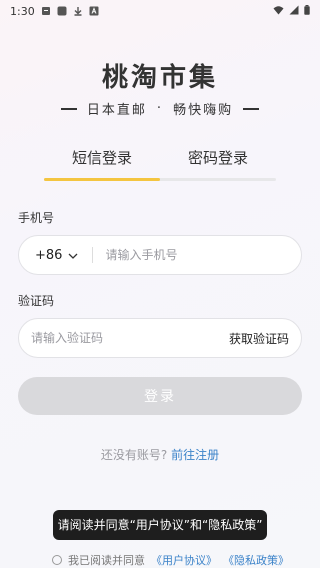  I want to click on slogan-part1: 日本直邮, so click(116, 110).